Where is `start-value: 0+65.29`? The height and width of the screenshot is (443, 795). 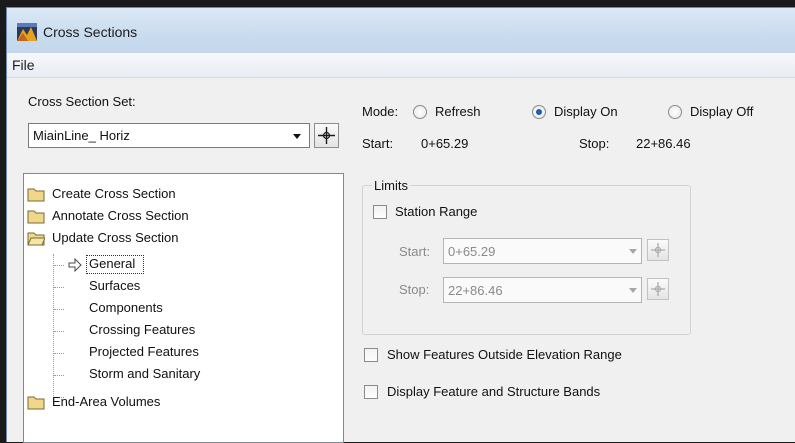 start-value: 0+65.29 is located at coordinates (445, 143).